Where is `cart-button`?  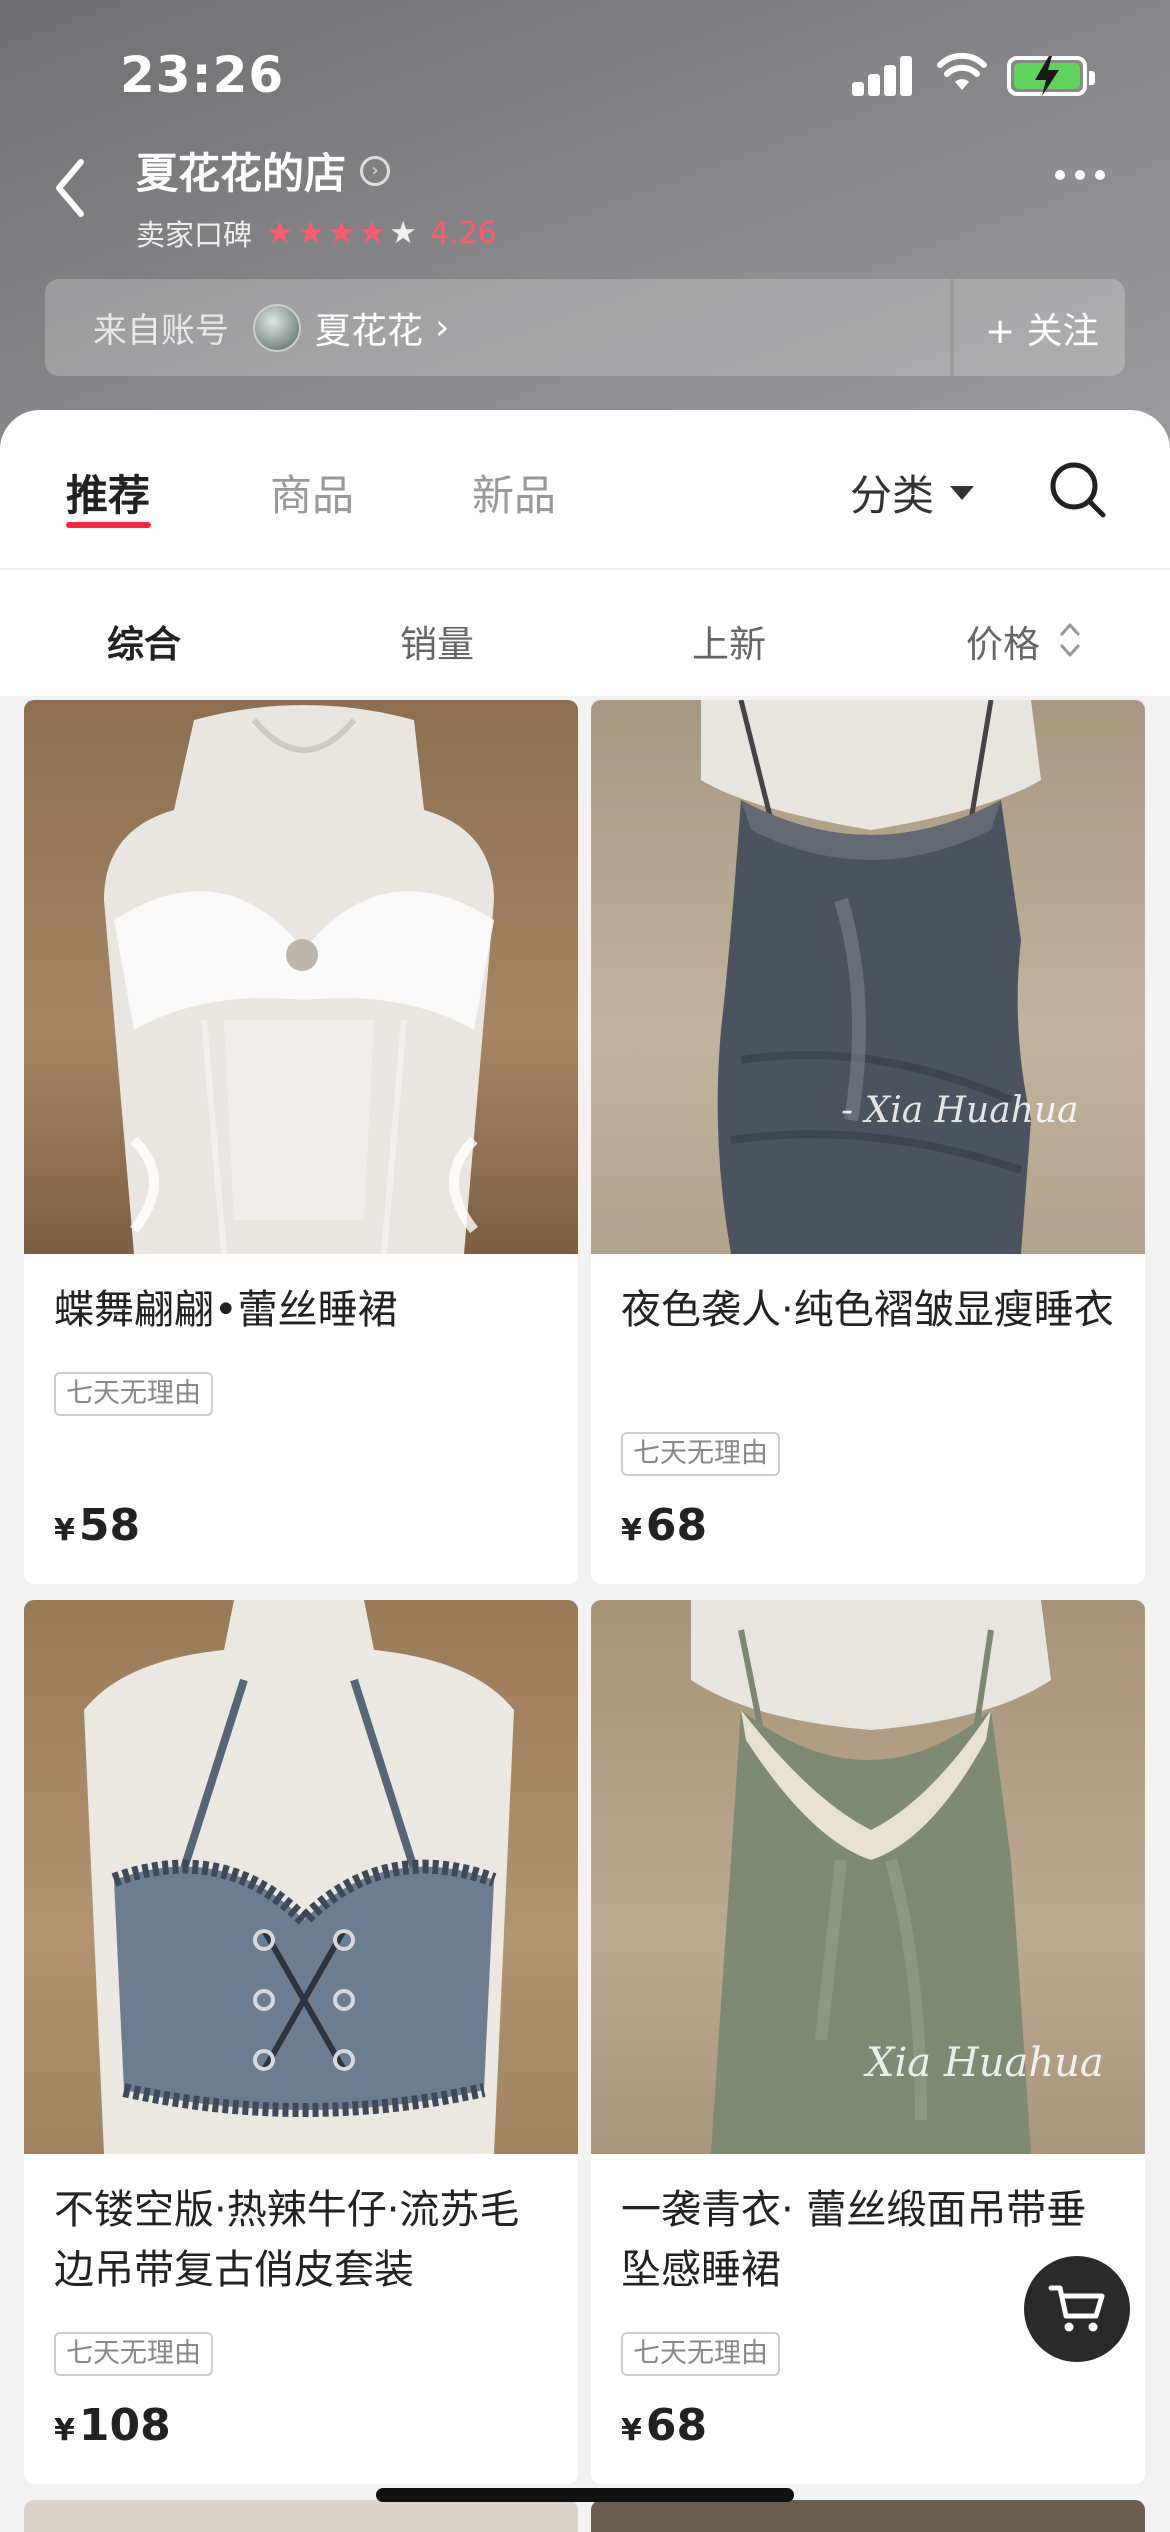
cart-button is located at coordinates (1077, 2309).